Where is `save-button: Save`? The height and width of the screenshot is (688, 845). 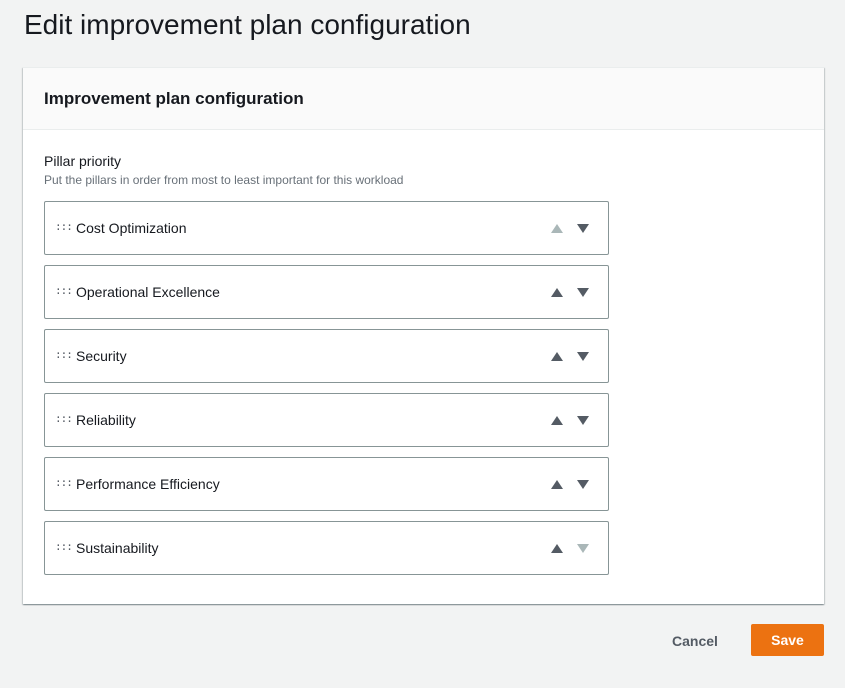 save-button: Save is located at coordinates (787, 640).